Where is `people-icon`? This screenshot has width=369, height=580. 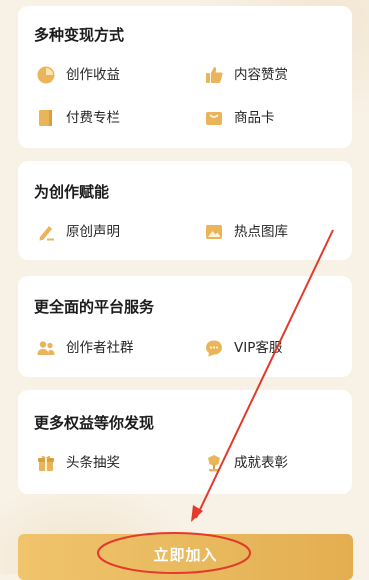
people-icon is located at coordinates (46, 348).